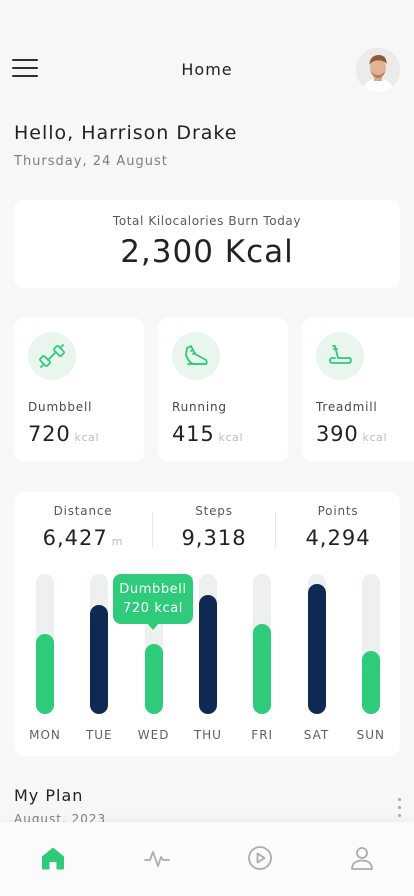 Image resolution: width=414 pixels, height=896 pixels. What do you see at coordinates (99, 735) in the screenshot?
I see `day-label: TUE` at bounding box center [99, 735].